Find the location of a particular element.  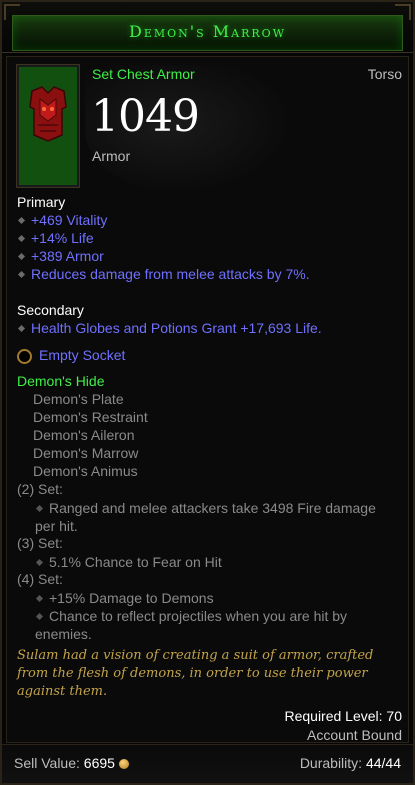

tooltip-header: Demon's Marrow is located at coordinates (207, 27).